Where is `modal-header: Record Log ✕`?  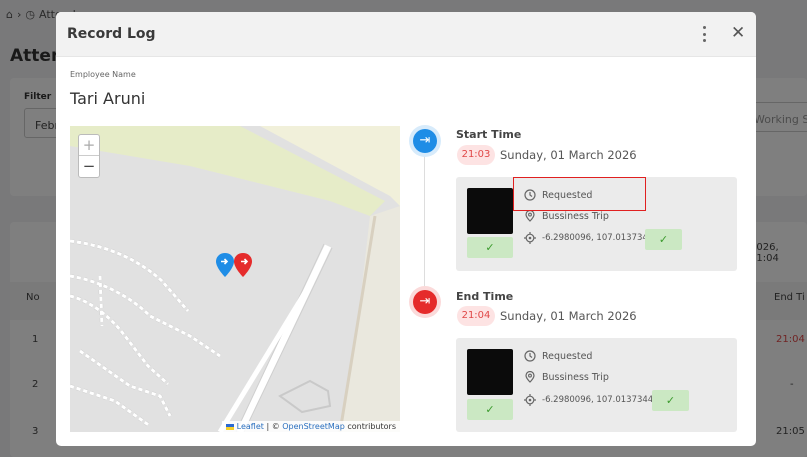
modal-header: Record Log ✕ is located at coordinates (406, 34).